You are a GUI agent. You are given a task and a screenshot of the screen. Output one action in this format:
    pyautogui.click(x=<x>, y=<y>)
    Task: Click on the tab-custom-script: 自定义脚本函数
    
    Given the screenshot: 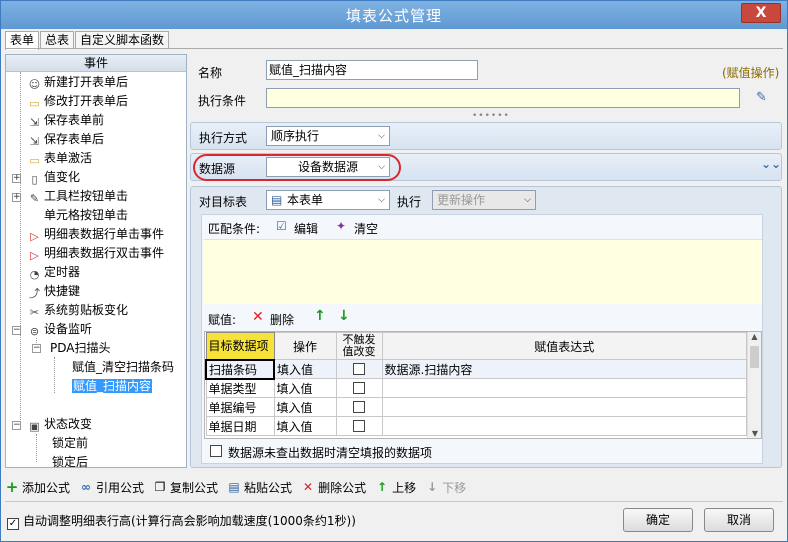 What is the action you would take?
    pyautogui.click(x=122, y=40)
    